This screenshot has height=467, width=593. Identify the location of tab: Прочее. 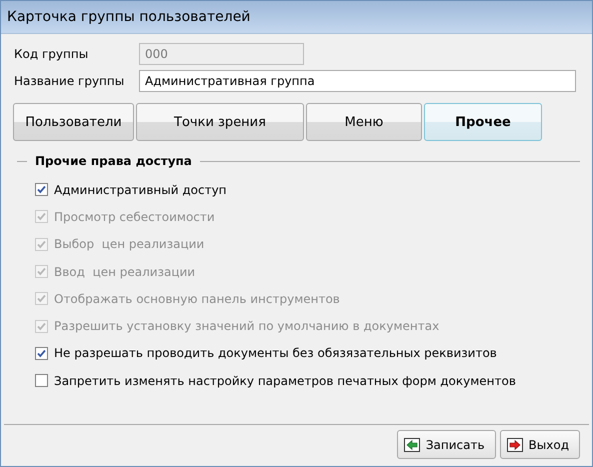
(483, 122).